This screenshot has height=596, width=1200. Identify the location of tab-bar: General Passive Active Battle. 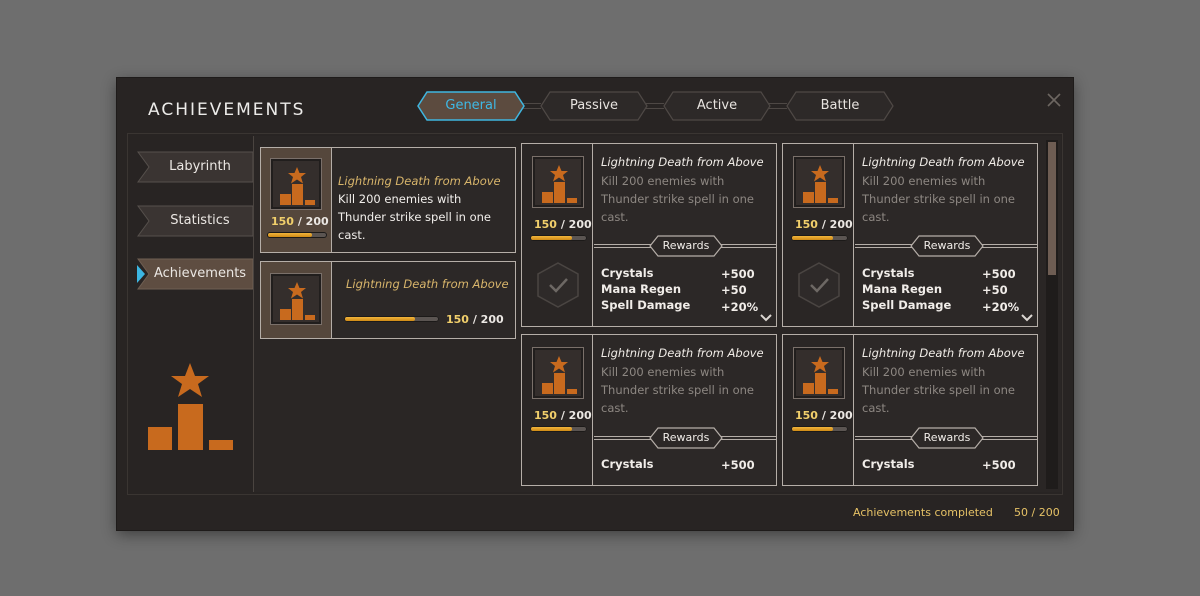
(657, 106).